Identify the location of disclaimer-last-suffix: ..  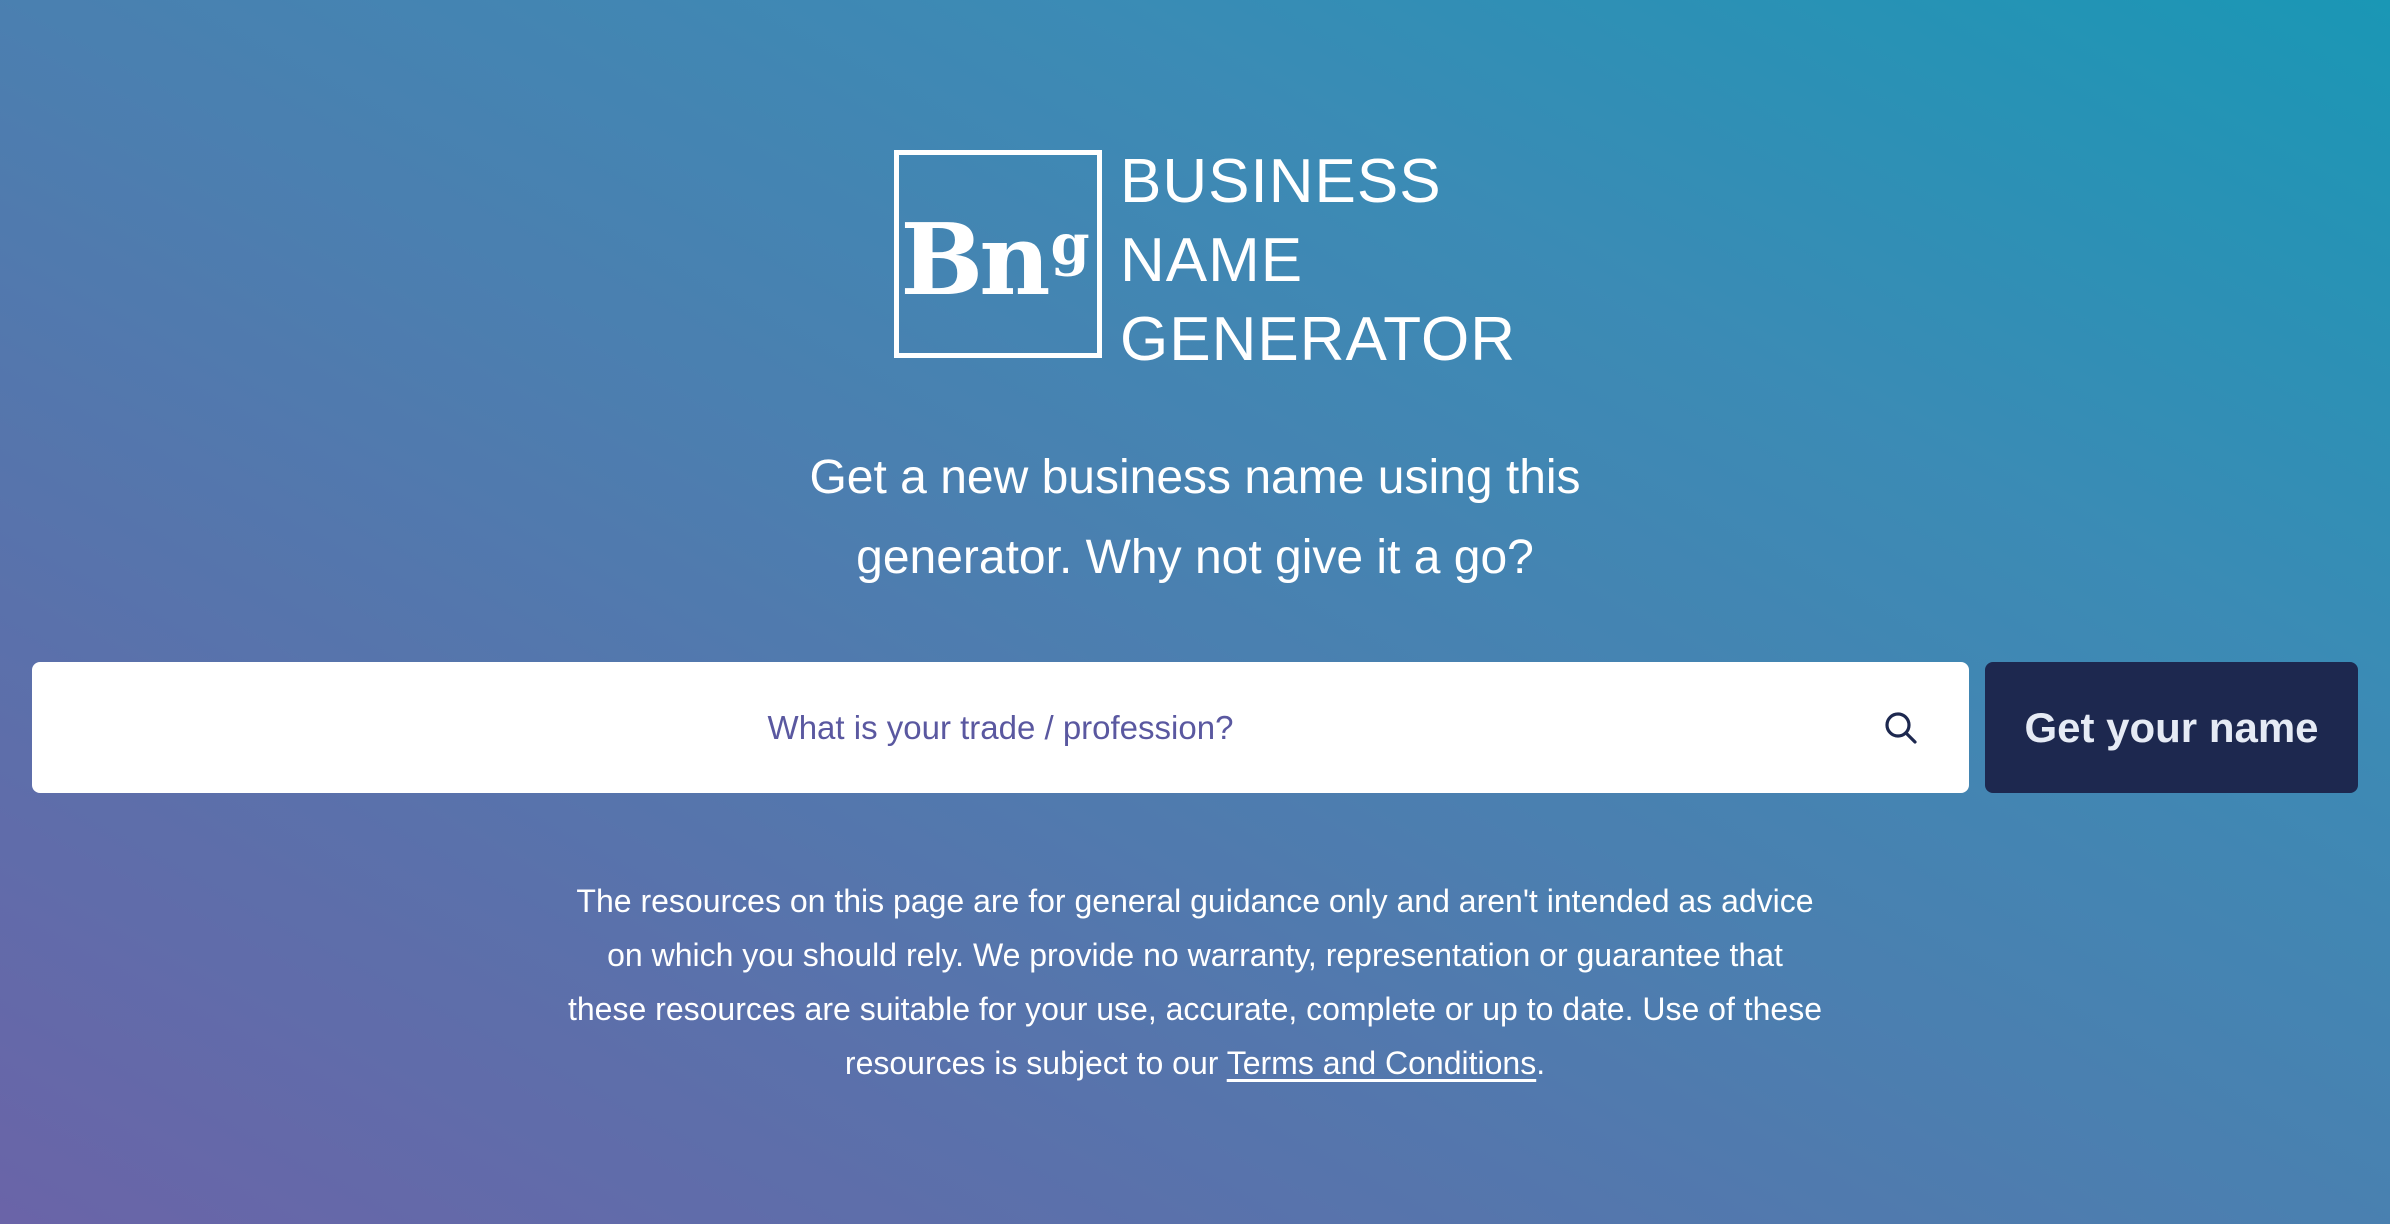
(1541, 1063).